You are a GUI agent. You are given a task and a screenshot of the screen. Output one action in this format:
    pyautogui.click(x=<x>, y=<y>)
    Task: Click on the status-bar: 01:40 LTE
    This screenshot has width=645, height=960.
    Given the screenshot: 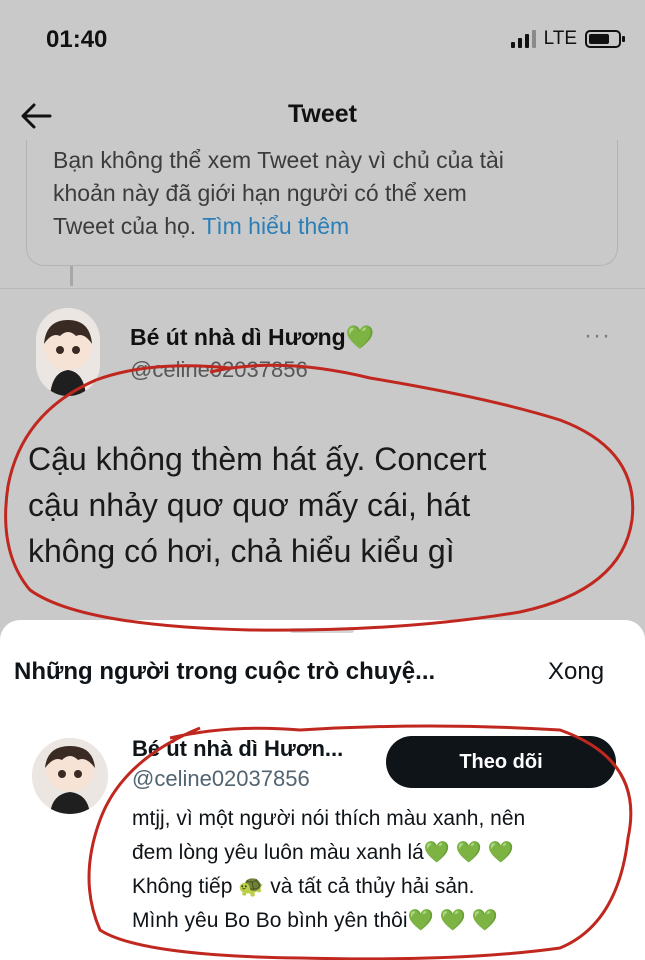 What is the action you would take?
    pyautogui.click(x=322, y=40)
    